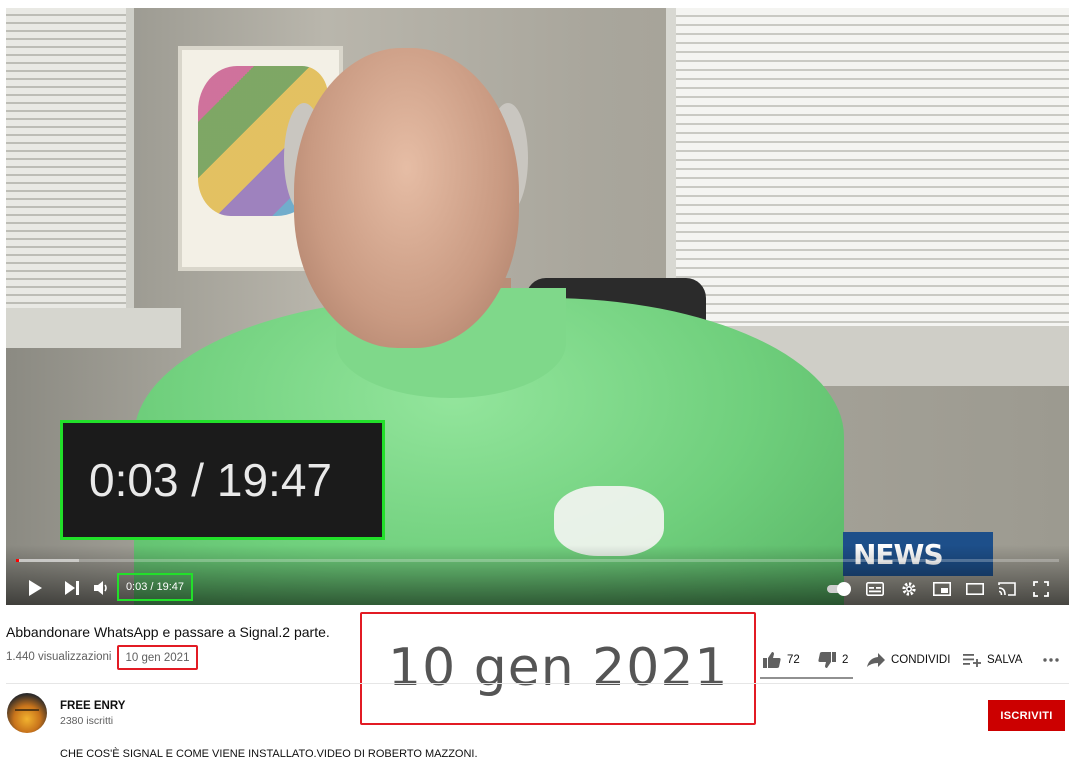 This screenshot has width=1075, height=768. I want to click on theater-icon, so click(975, 589).